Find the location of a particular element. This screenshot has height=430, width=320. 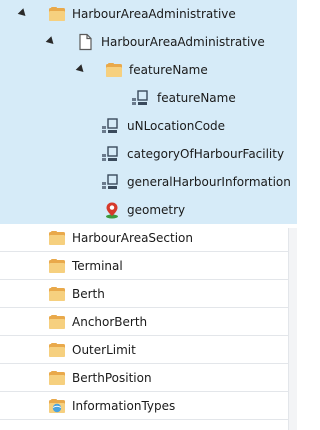

tree-item-label: OuterLimit is located at coordinates (104, 350).